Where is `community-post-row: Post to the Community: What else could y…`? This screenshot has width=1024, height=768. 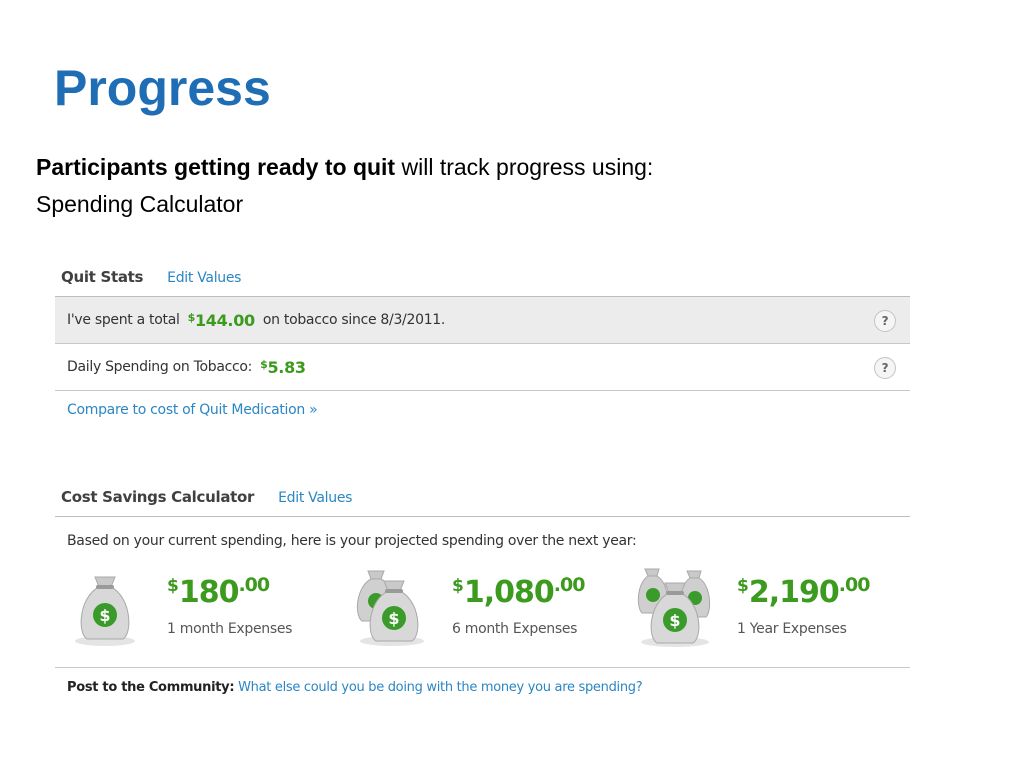 community-post-row: Post to the Community: What else could y… is located at coordinates (482, 681).